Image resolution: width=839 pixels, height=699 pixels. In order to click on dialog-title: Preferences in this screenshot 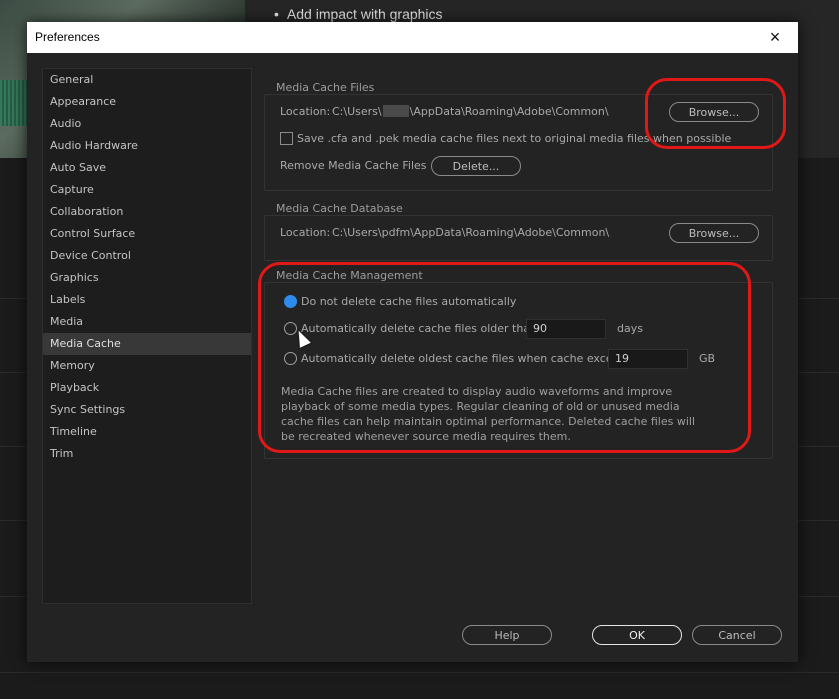, I will do `click(67, 37)`.